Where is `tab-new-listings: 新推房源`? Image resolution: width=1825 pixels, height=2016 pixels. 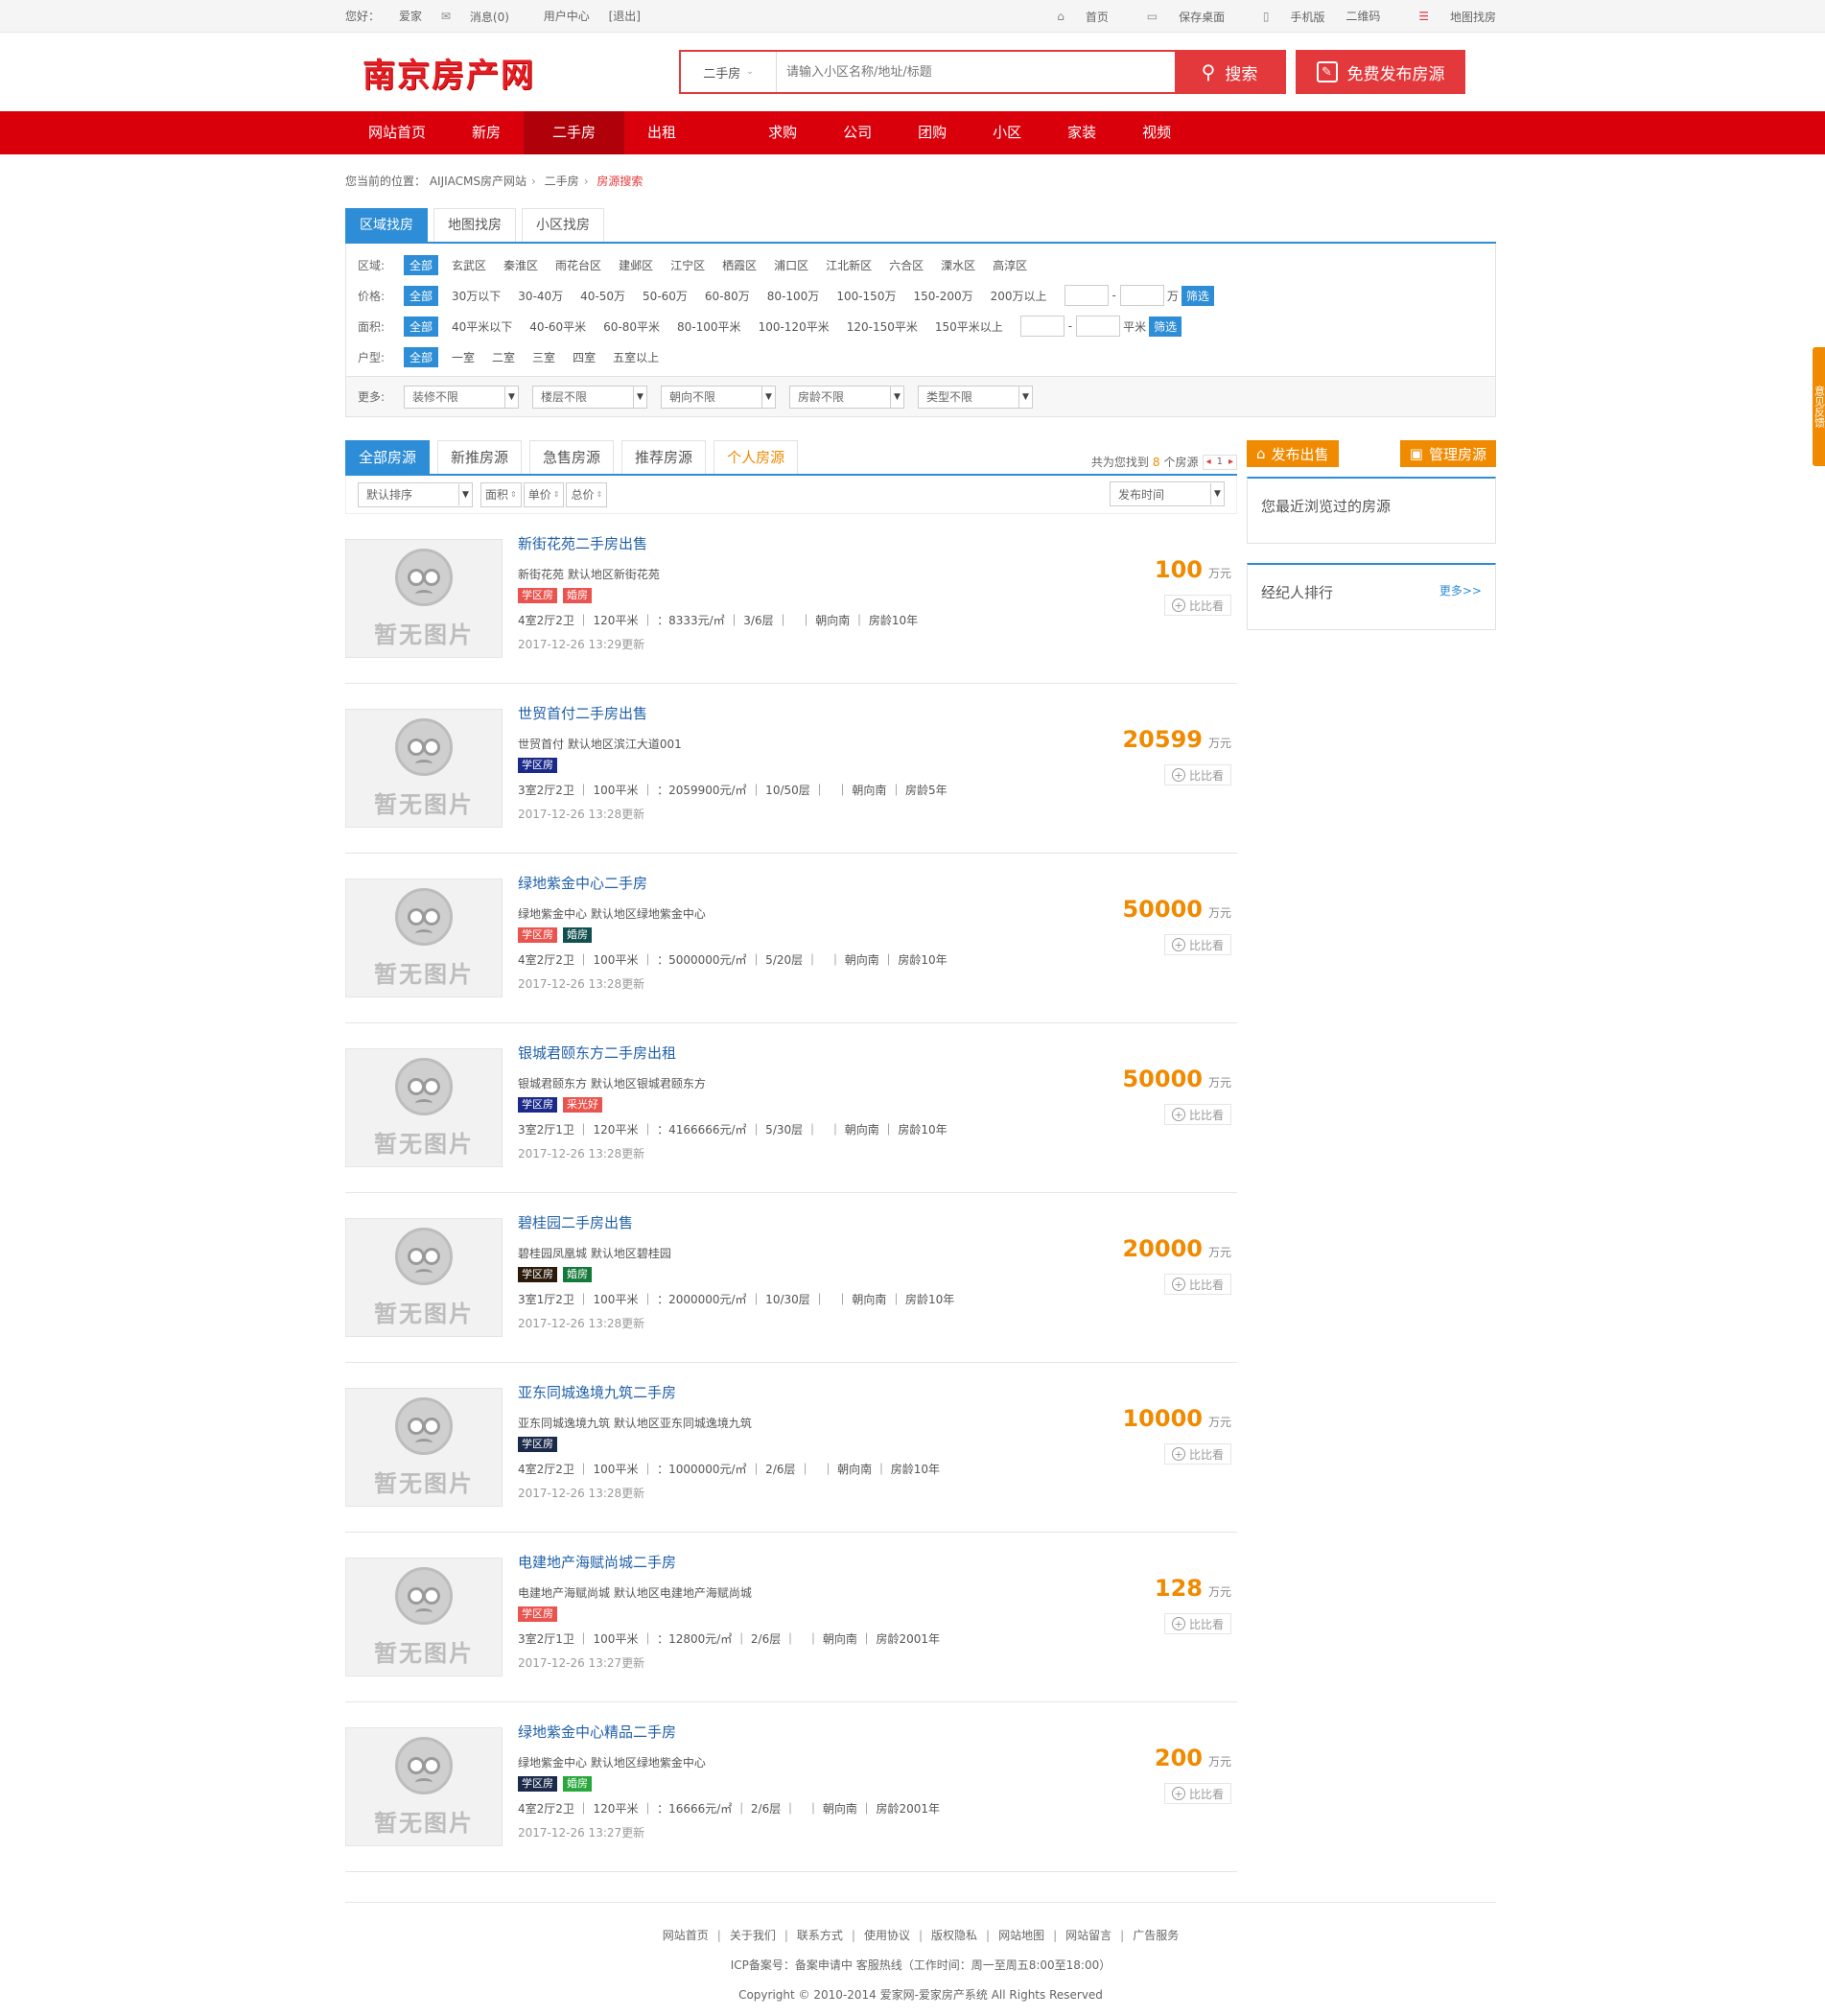
tab-new-listings: 新推房源 is located at coordinates (480, 457).